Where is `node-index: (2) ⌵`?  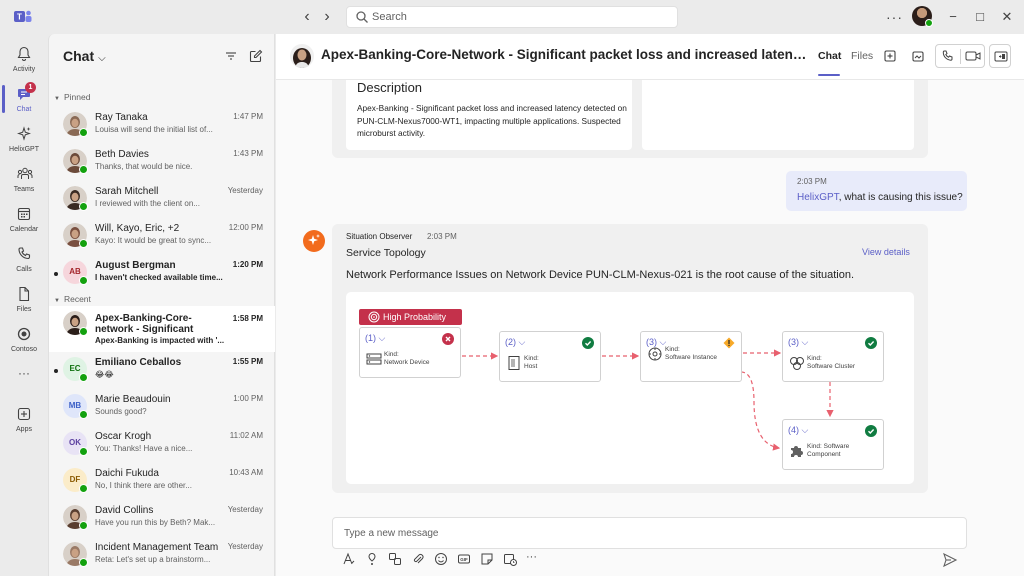
node-index: (2) ⌵ is located at coordinates (515, 342).